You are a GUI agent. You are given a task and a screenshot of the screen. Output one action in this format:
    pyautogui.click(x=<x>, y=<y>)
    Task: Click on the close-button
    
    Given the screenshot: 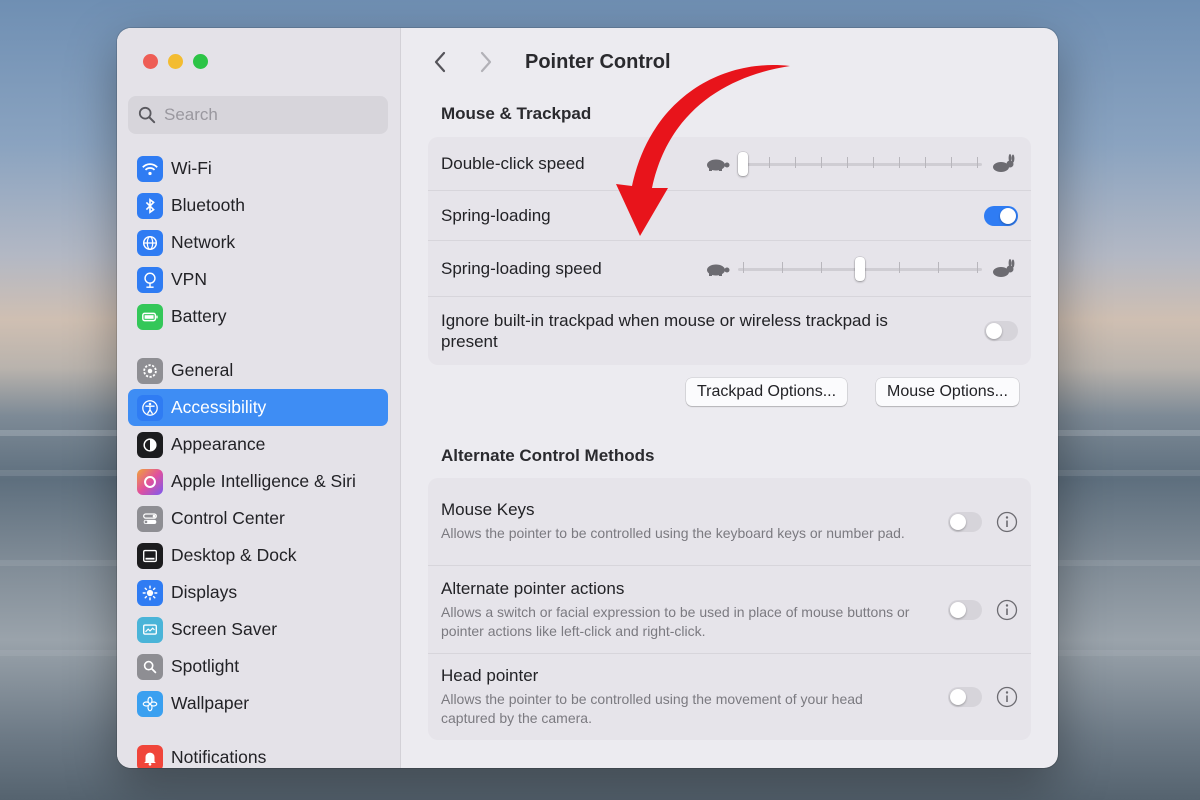 What is the action you would take?
    pyautogui.click(x=150, y=61)
    